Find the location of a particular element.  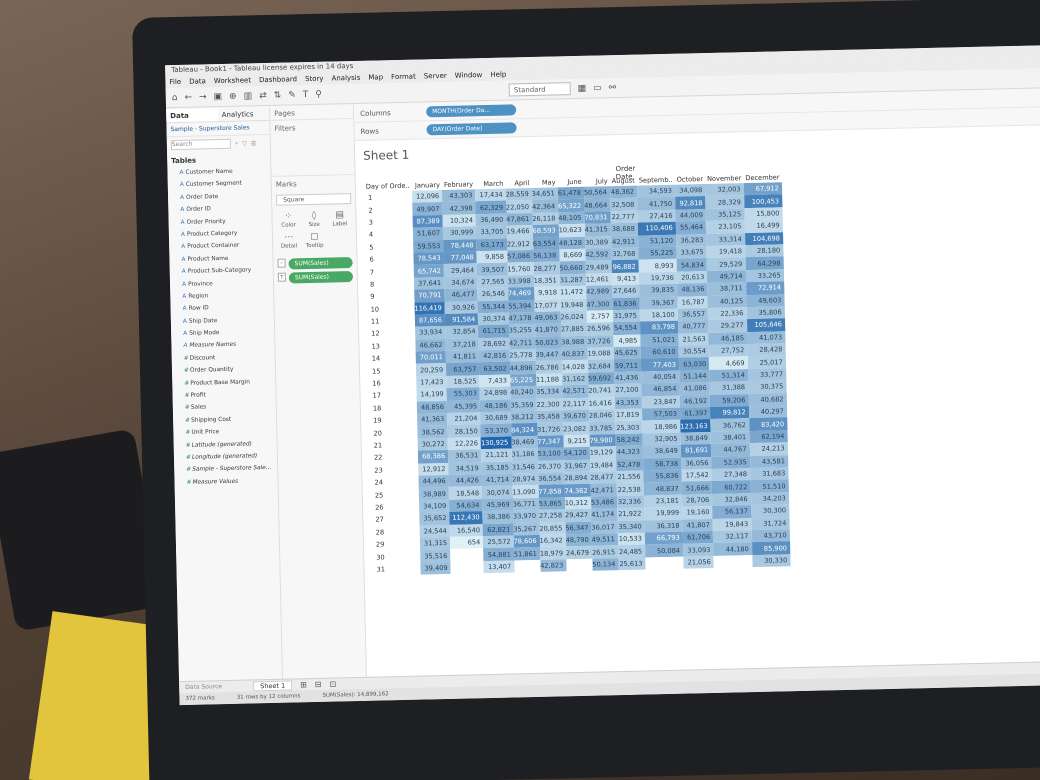

heat-cell: 59,711 is located at coordinates (627, 366).